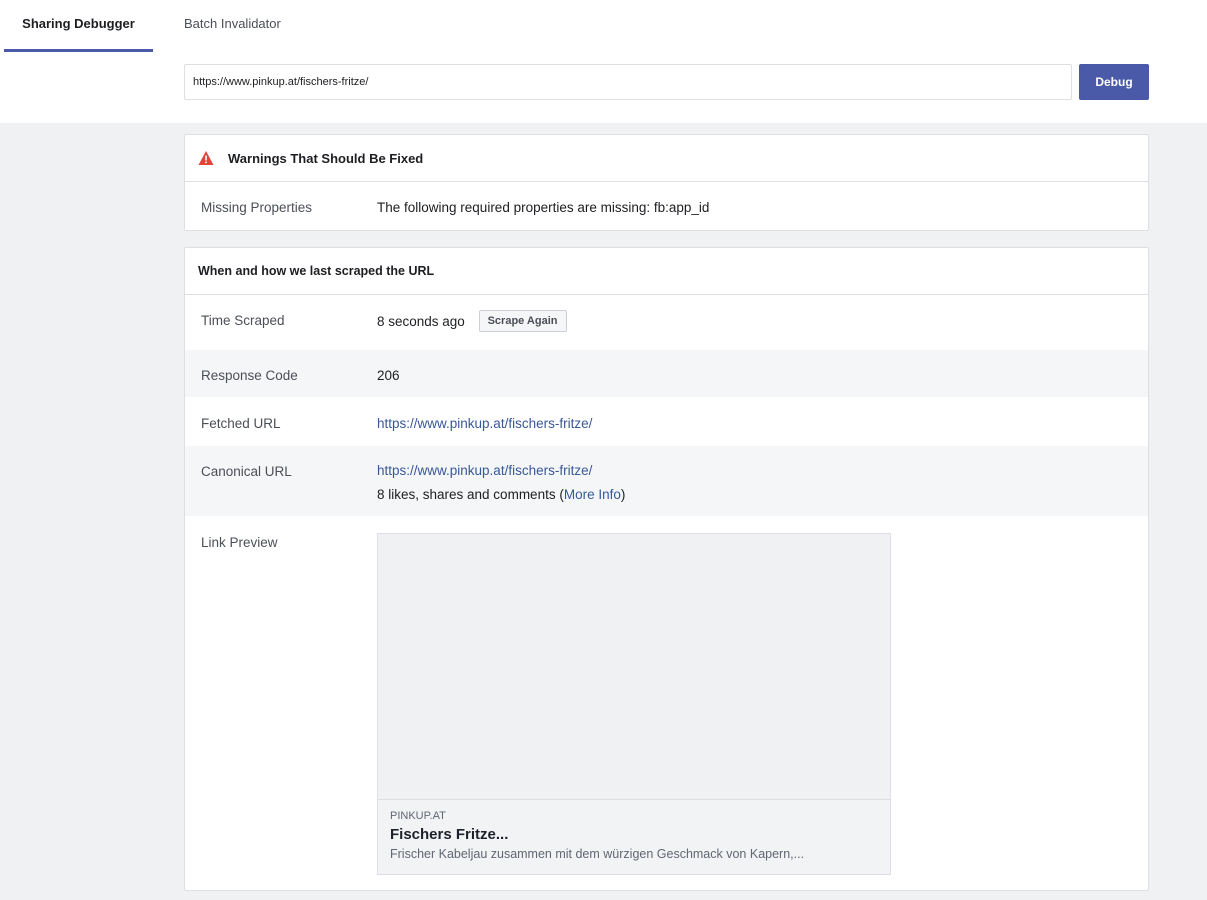 The width and height of the screenshot is (1207, 900). What do you see at coordinates (232, 26) in the screenshot?
I see `tab-batch-invalidator: Batch Invalidator` at bounding box center [232, 26].